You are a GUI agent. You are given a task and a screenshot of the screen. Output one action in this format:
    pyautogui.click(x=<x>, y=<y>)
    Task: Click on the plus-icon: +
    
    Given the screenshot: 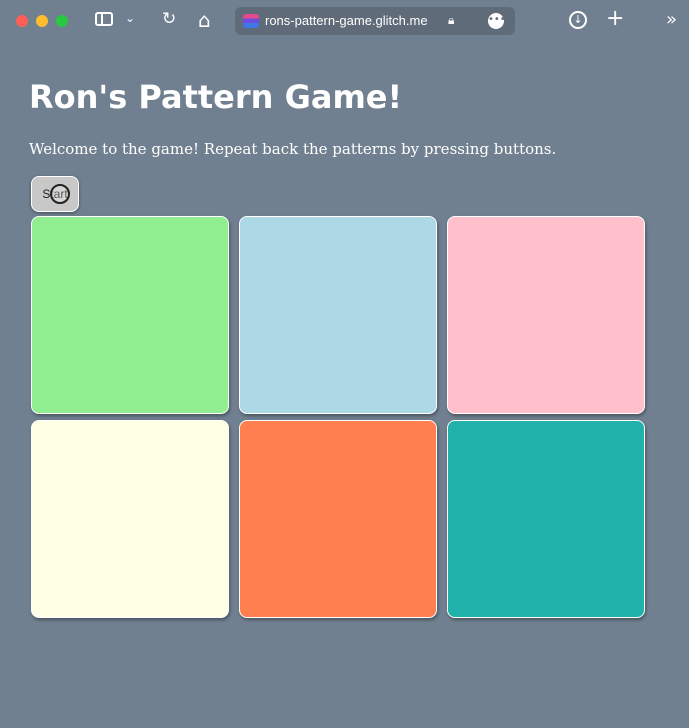 What is the action you would take?
    pyautogui.click(x=615, y=18)
    